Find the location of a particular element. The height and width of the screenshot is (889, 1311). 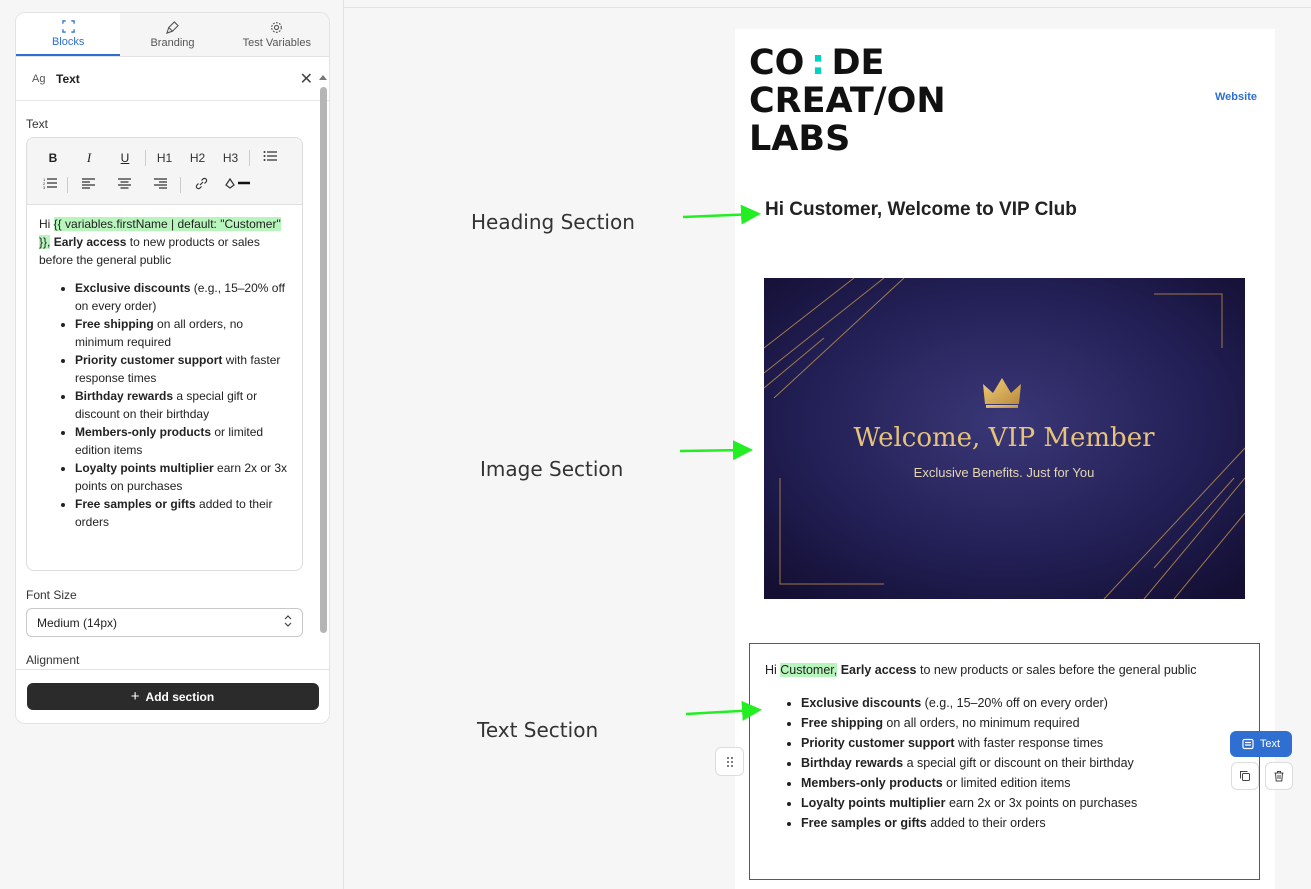

annotation-arrows is located at coordinates (720, 462).